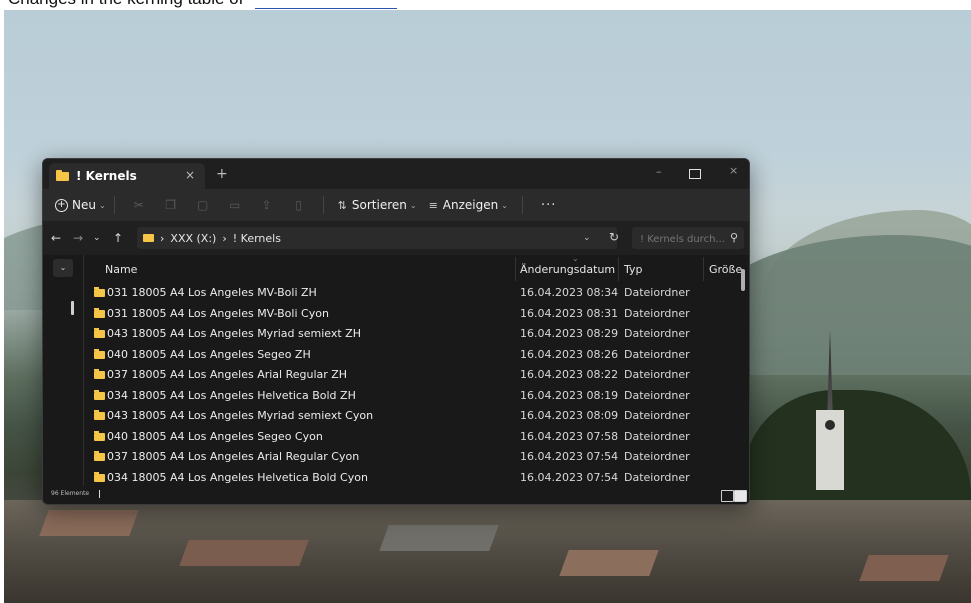  What do you see at coordinates (830, 425) in the screenshot?
I see `church-clock` at bounding box center [830, 425].